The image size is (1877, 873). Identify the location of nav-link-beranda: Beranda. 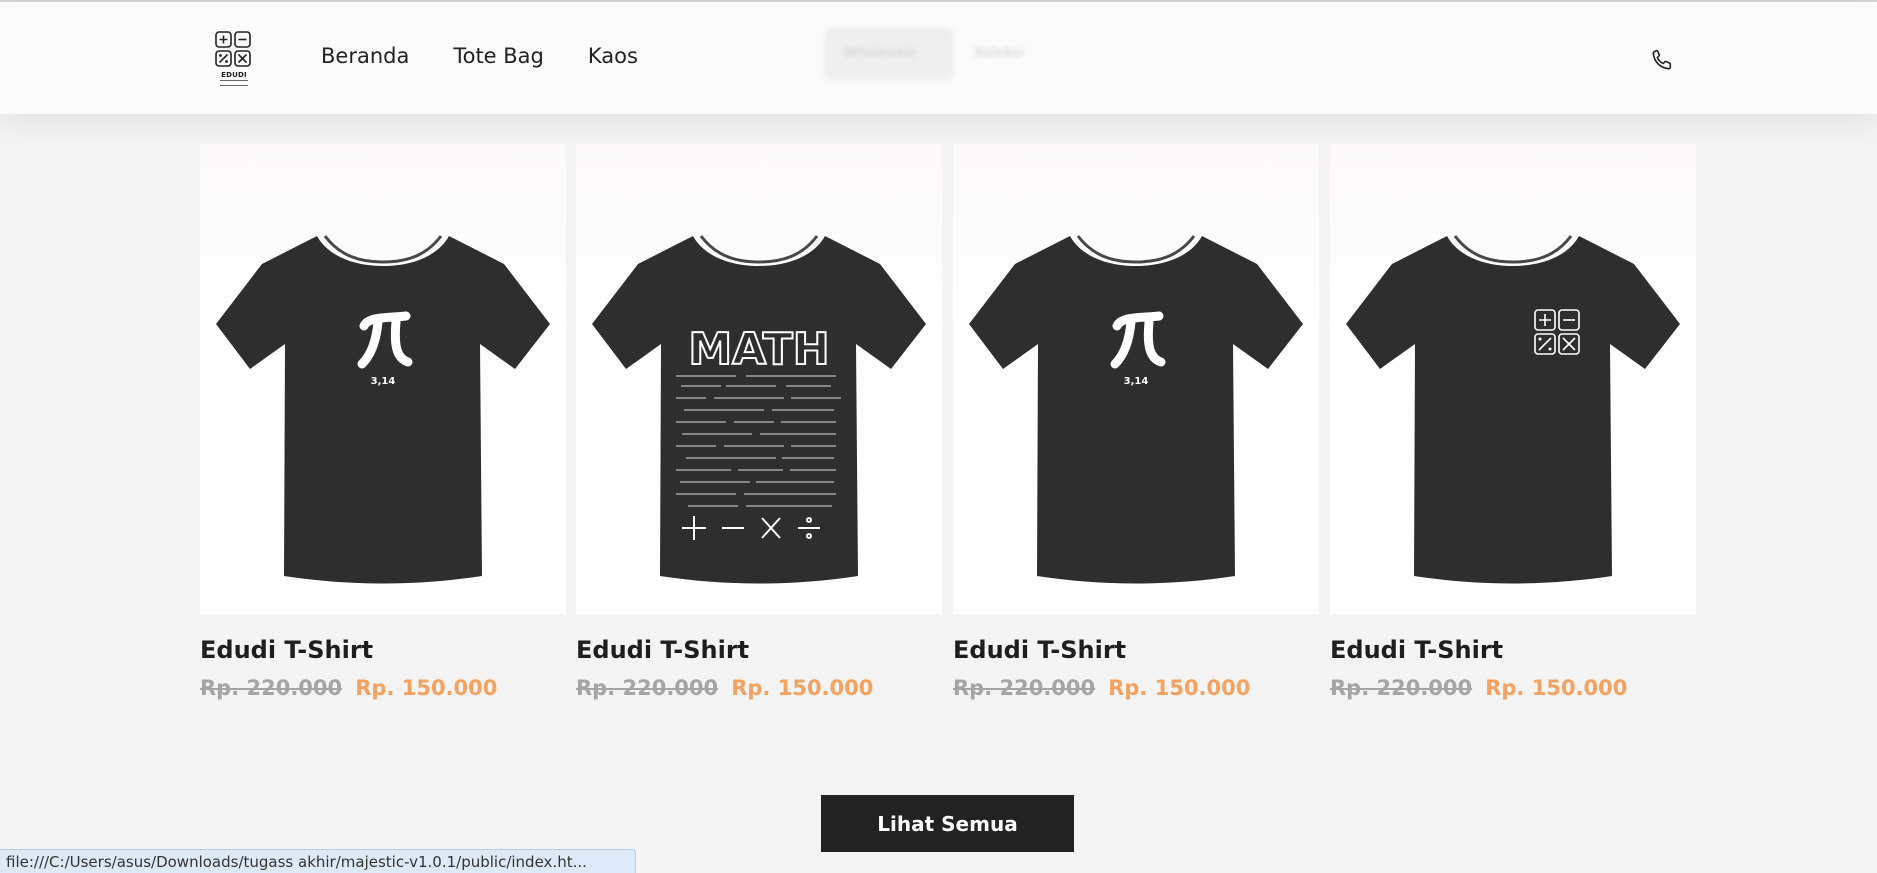
(365, 56).